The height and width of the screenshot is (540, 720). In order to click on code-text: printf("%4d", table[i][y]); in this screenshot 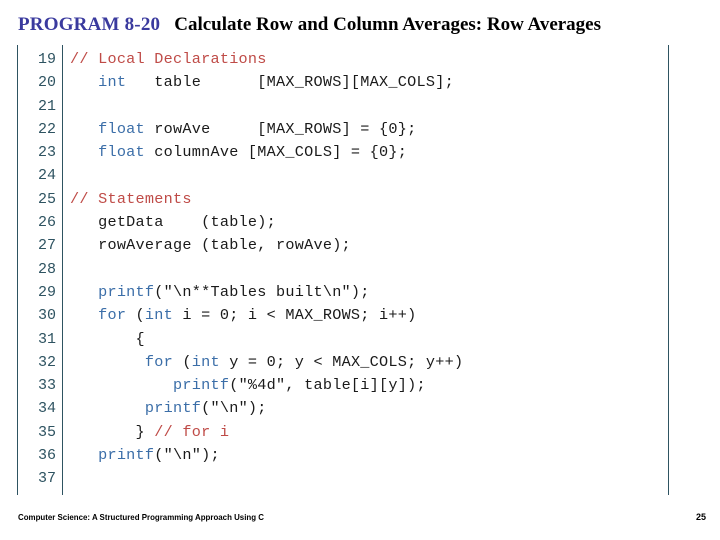, I will do `click(248, 385)`.